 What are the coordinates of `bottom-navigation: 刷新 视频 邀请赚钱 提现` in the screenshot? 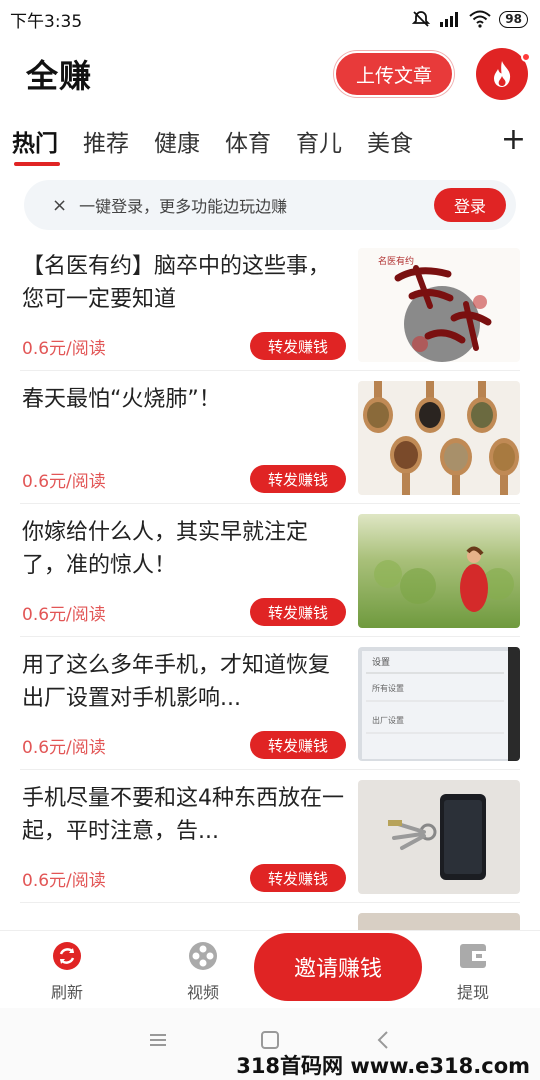 It's located at (270, 969).